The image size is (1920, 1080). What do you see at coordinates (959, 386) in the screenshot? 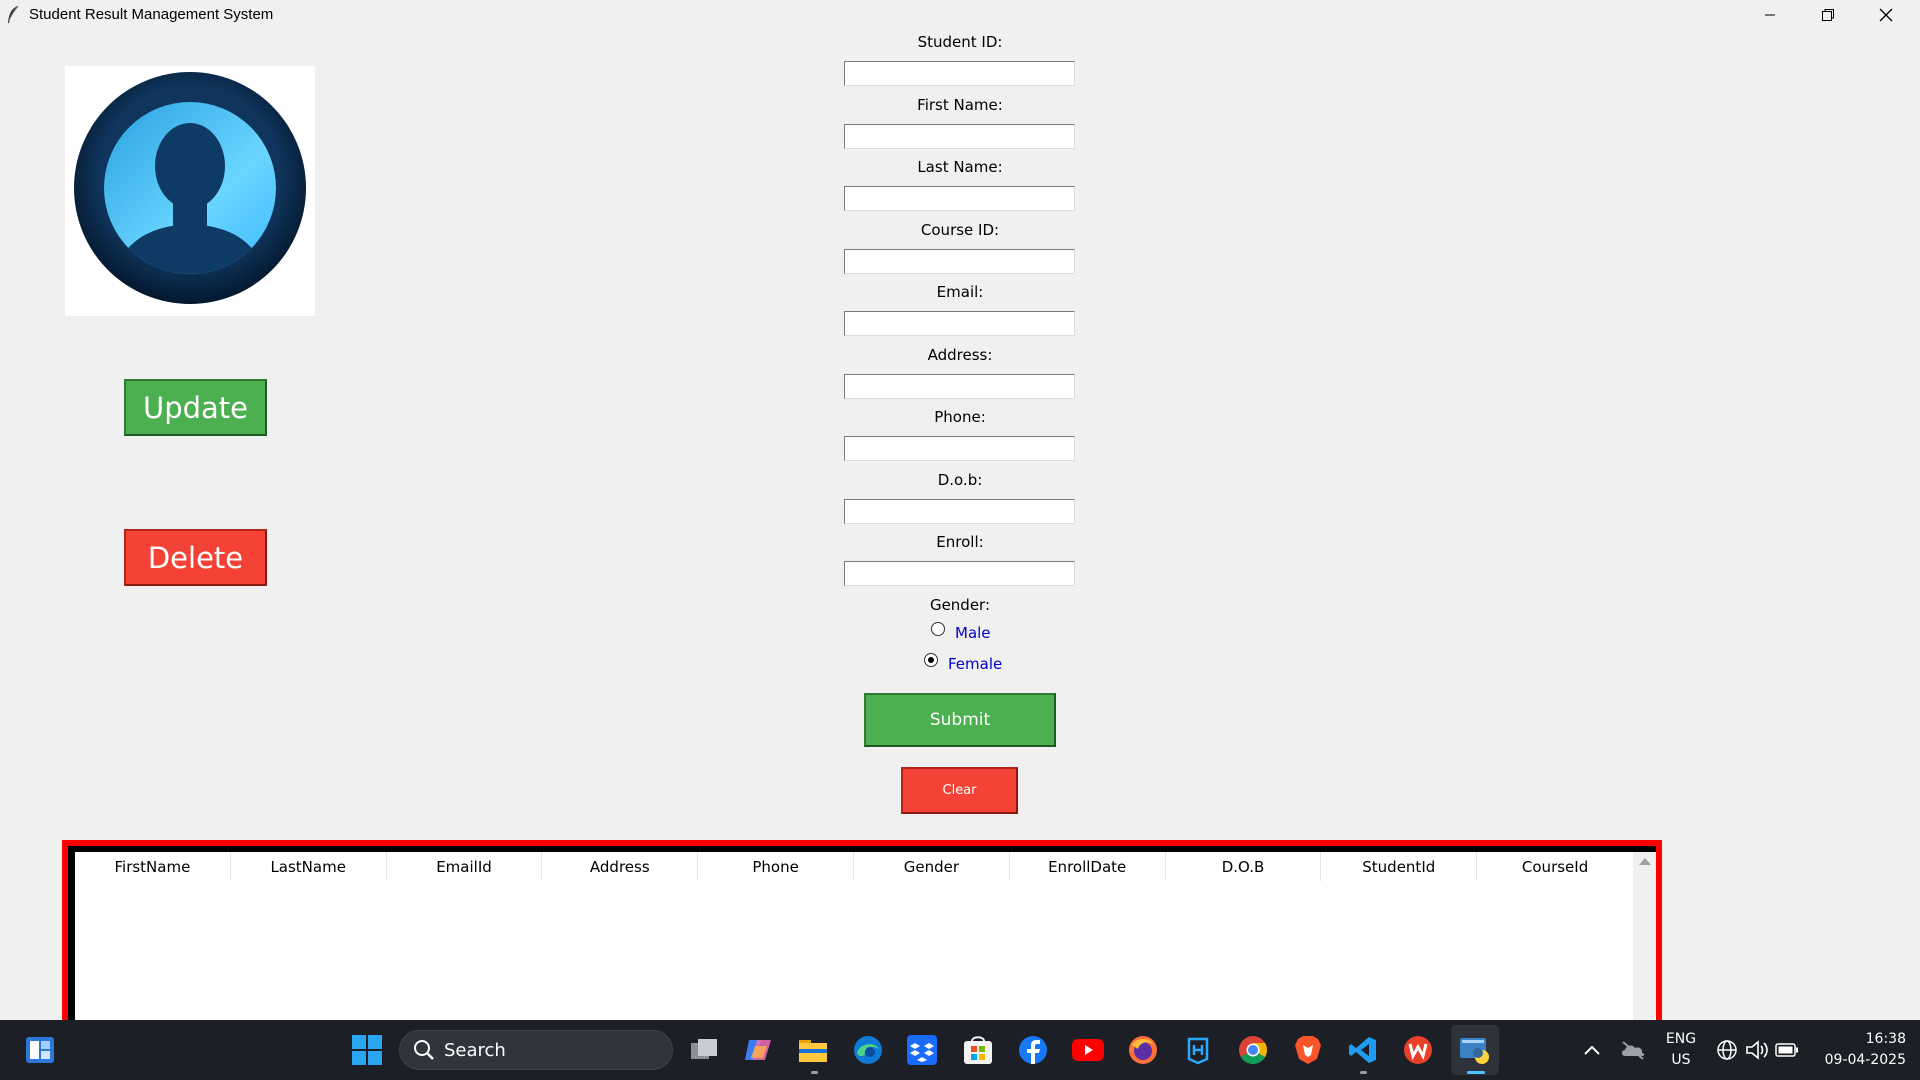
I see `address-field` at bounding box center [959, 386].